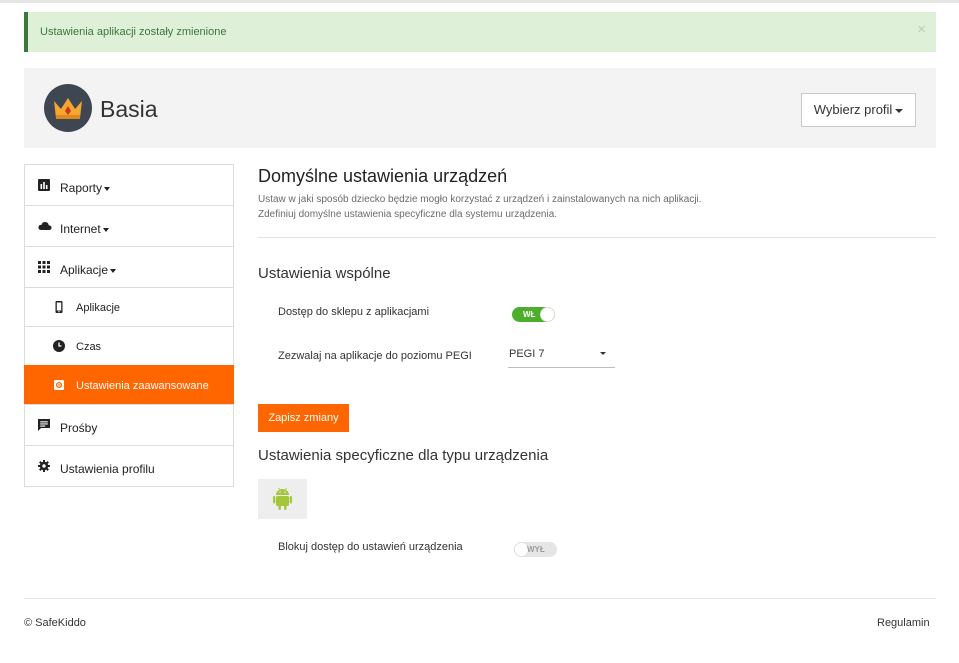 Image resolution: width=959 pixels, height=663 pixels. I want to click on sidebar-item-ustawienia-profilu: Ustawienia profilu, so click(129, 466).